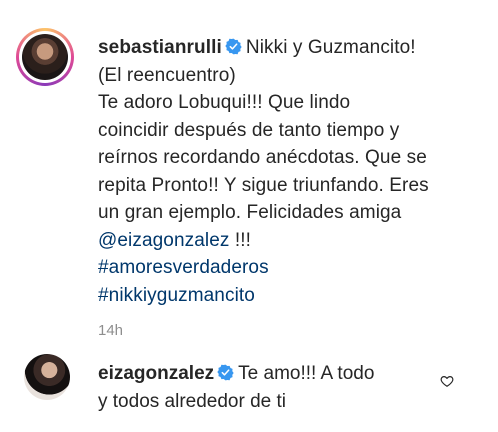 This screenshot has height=432, width=498. I want to click on caption-line: repita Pronto!! Y sigue triunfando. Eres, so click(263, 185).